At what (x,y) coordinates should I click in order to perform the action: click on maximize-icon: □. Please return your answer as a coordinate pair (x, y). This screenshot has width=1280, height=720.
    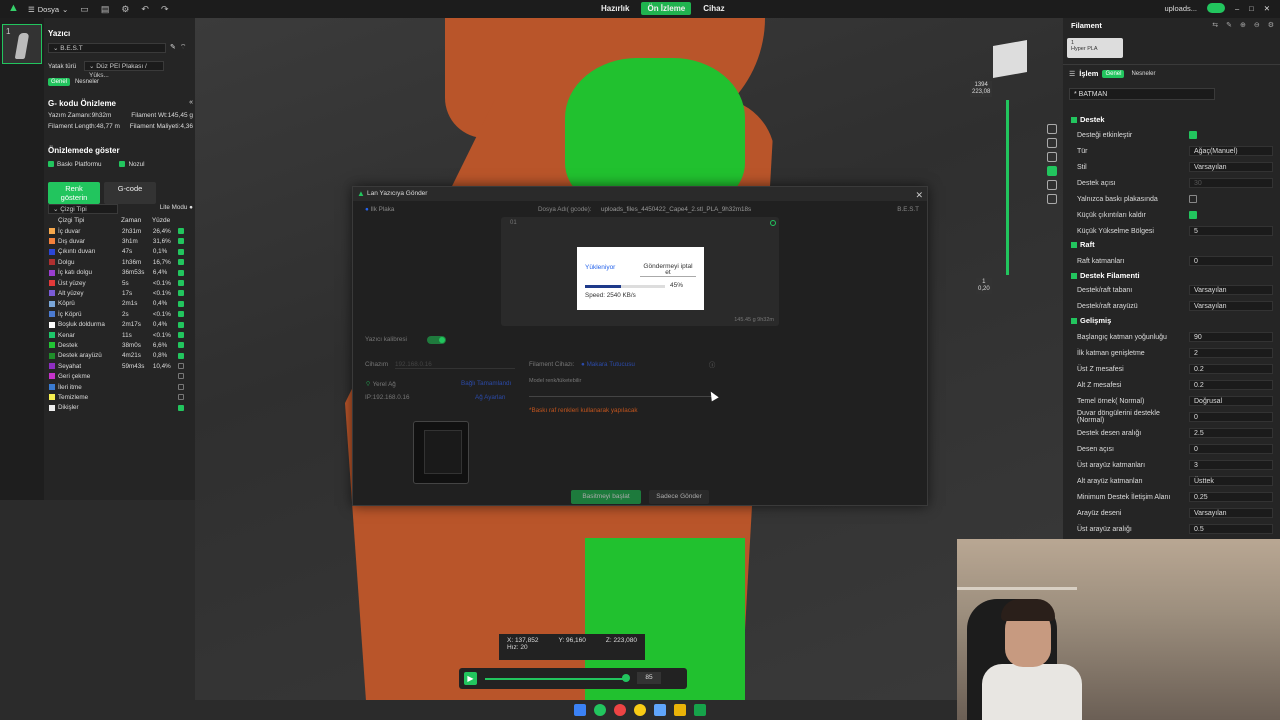
    Looking at the image, I should click on (1251, 8).